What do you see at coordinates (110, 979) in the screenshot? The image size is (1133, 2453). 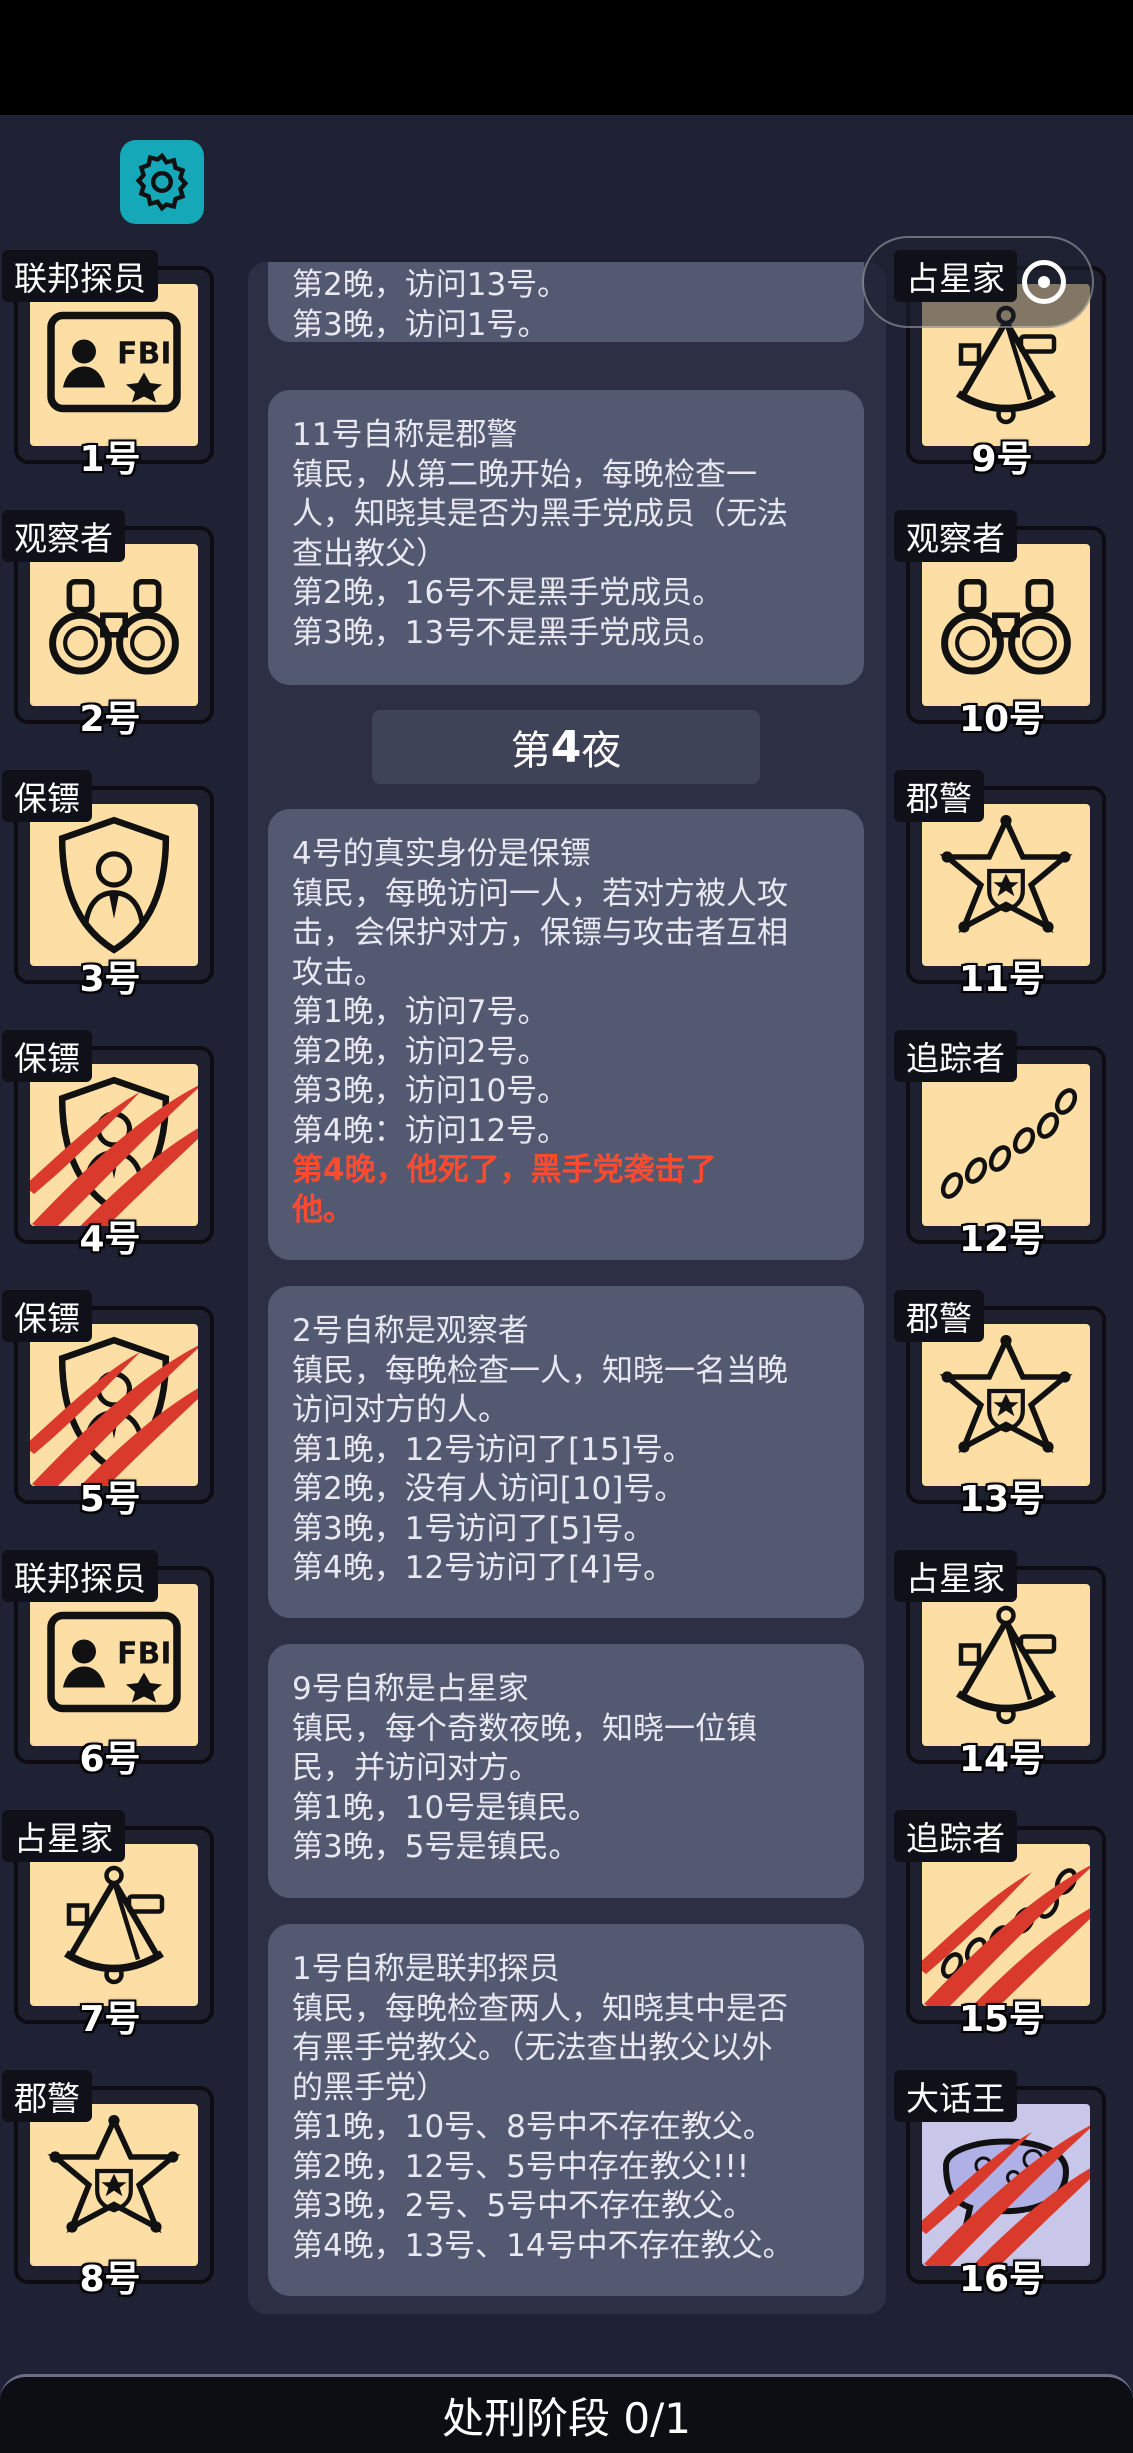 I see `player-number: 3号` at bounding box center [110, 979].